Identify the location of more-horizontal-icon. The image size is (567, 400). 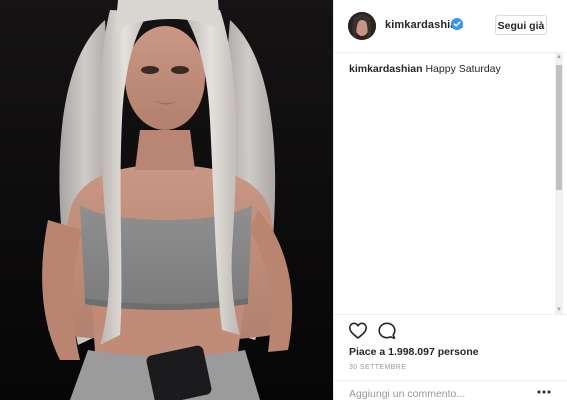
(544, 392).